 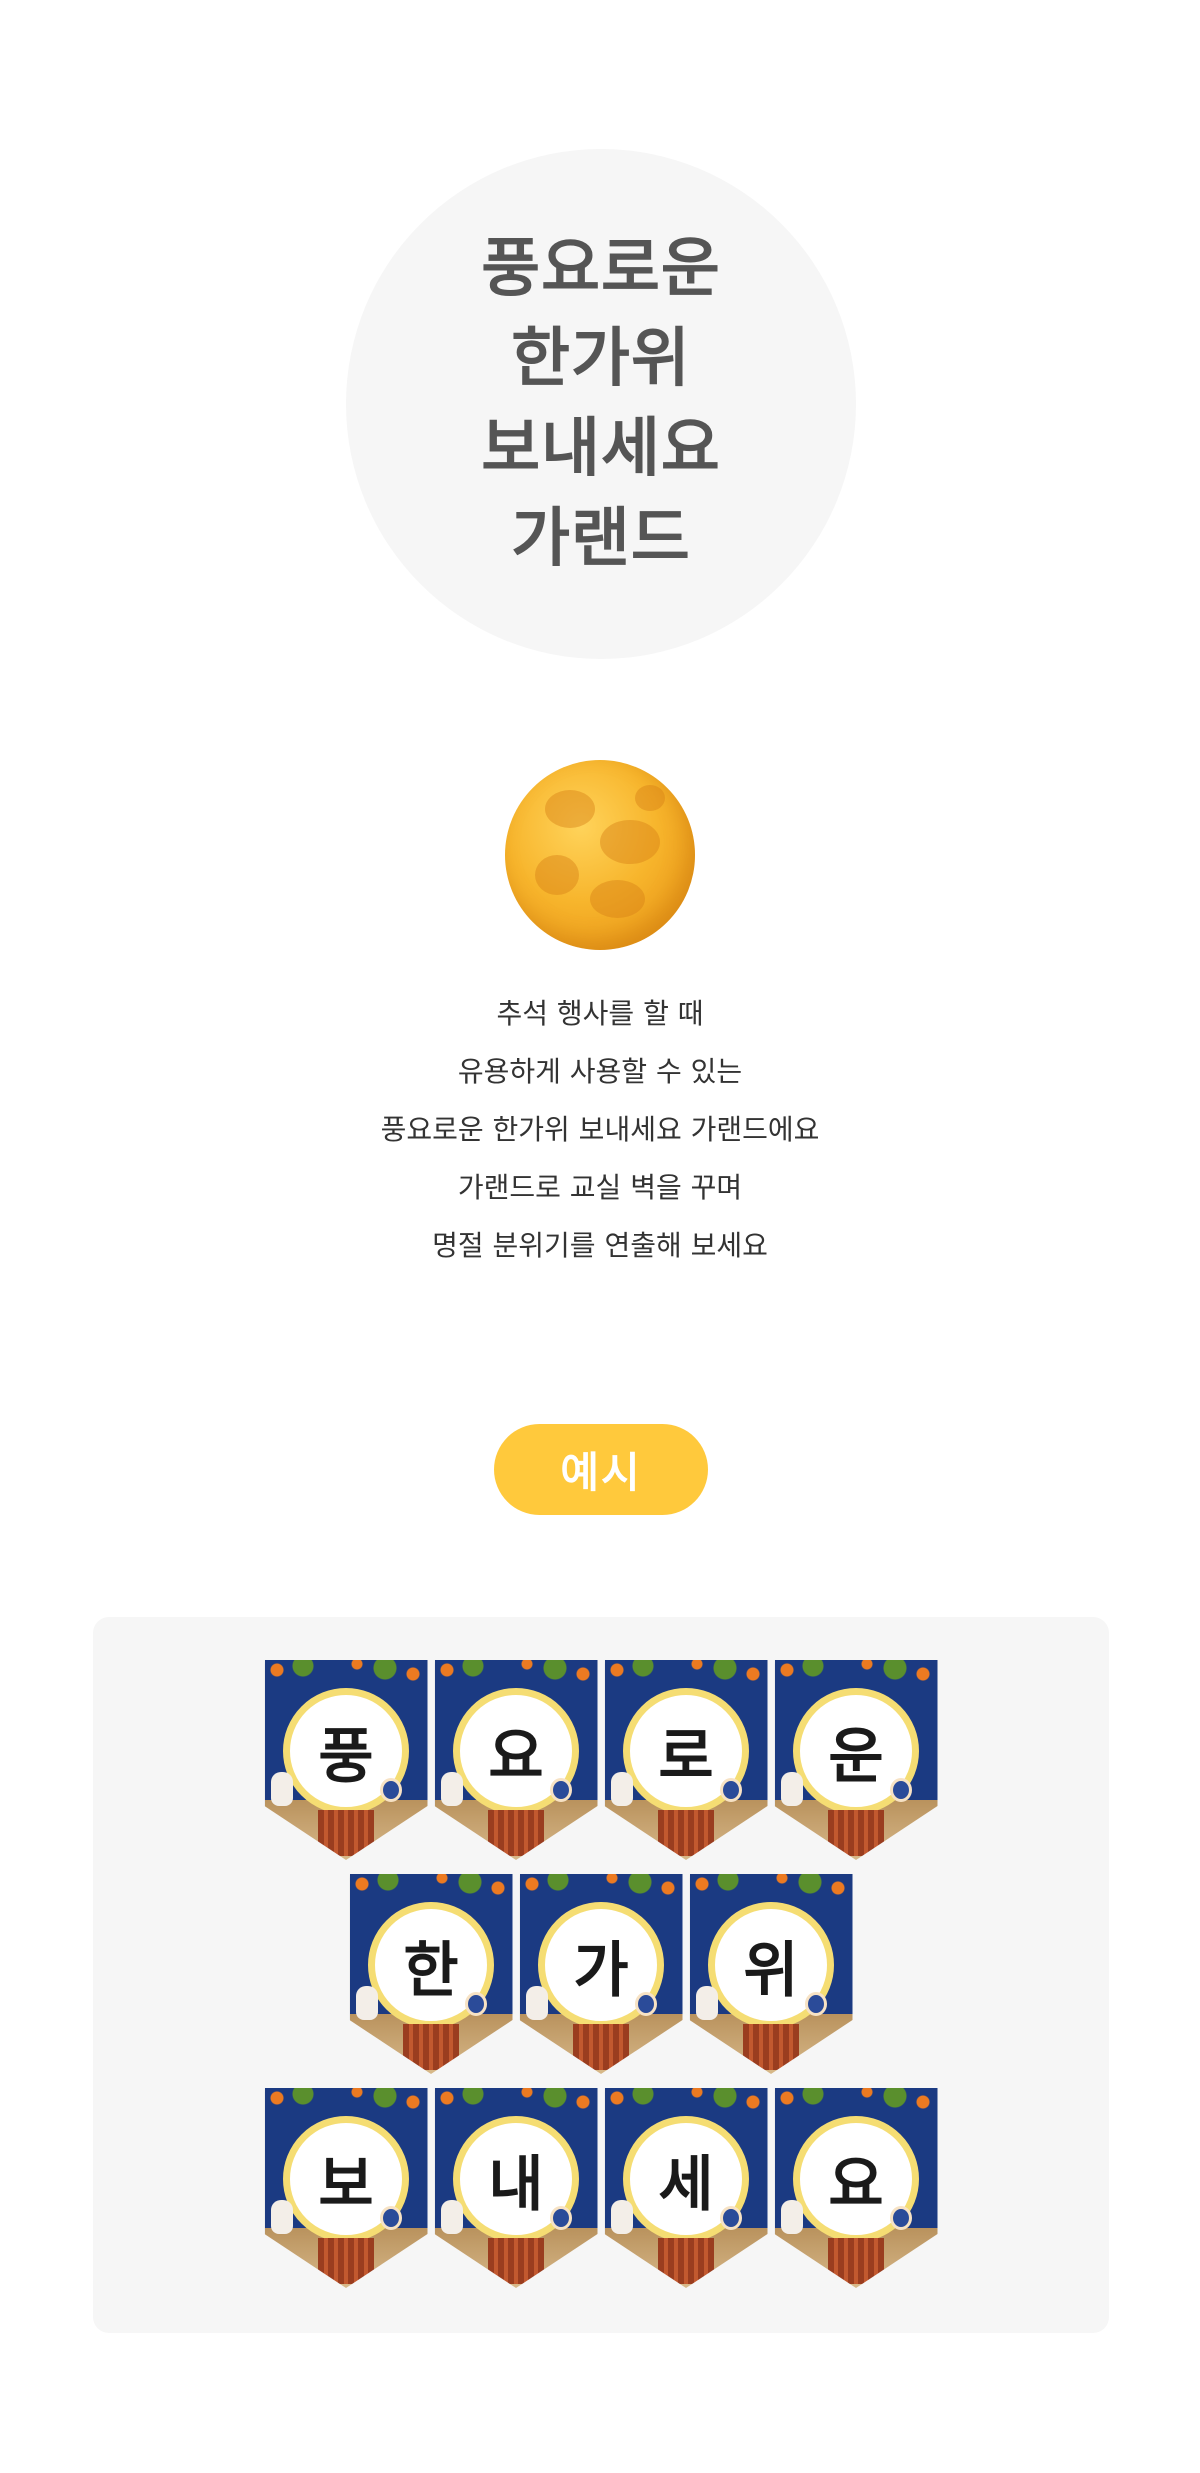 I want to click on garland-flag: 보, so click(x=346, y=2188).